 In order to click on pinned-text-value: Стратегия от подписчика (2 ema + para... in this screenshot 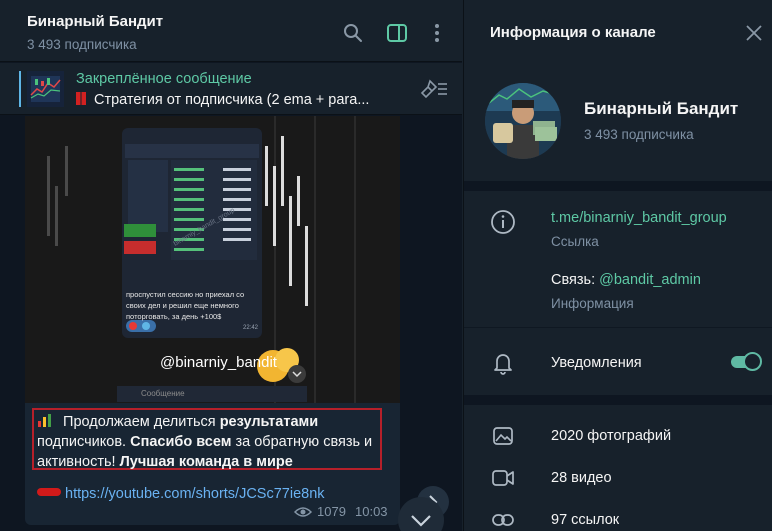, I will do `click(232, 100)`.